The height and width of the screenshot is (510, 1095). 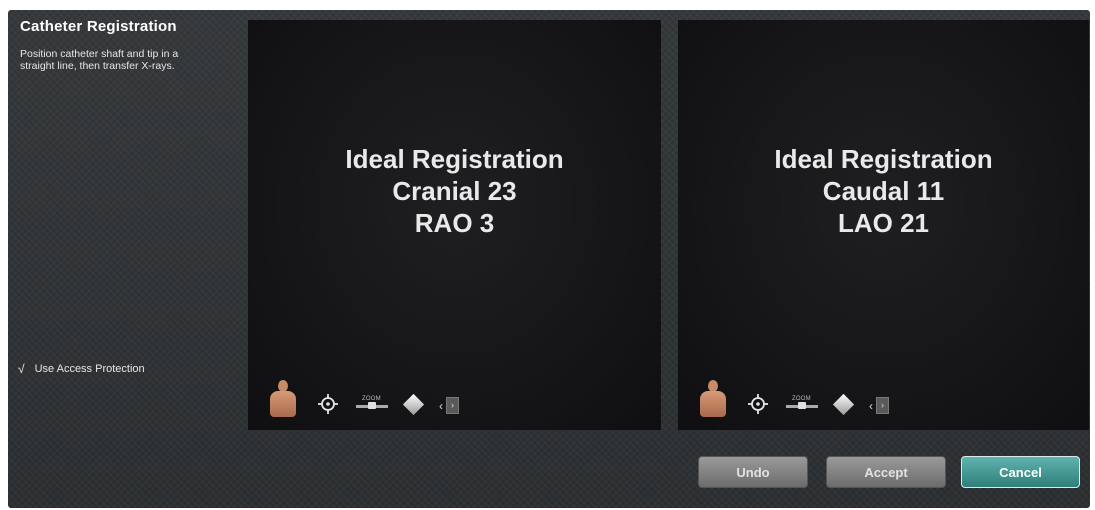 What do you see at coordinates (89, 369) in the screenshot?
I see `access-protection-label: Use Access Protection` at bounding box center [89, 369].